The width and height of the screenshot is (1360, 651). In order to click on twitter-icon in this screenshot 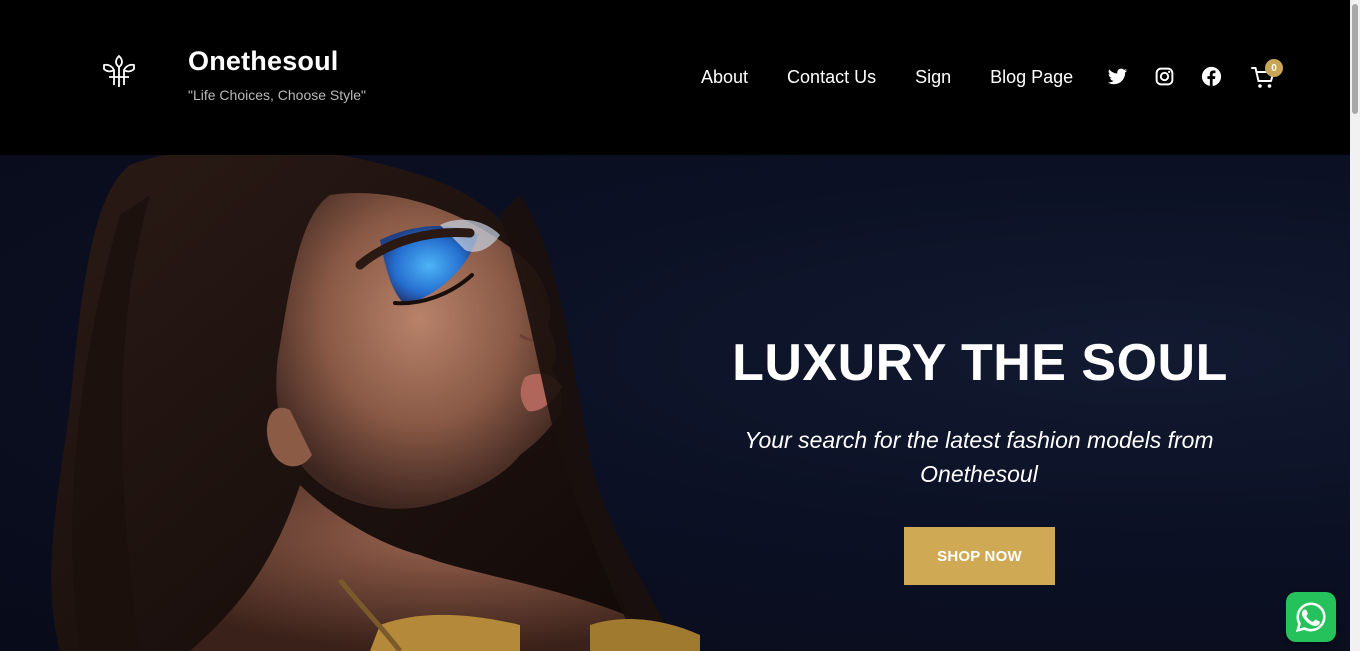, I will do `click(1117, 76)`.